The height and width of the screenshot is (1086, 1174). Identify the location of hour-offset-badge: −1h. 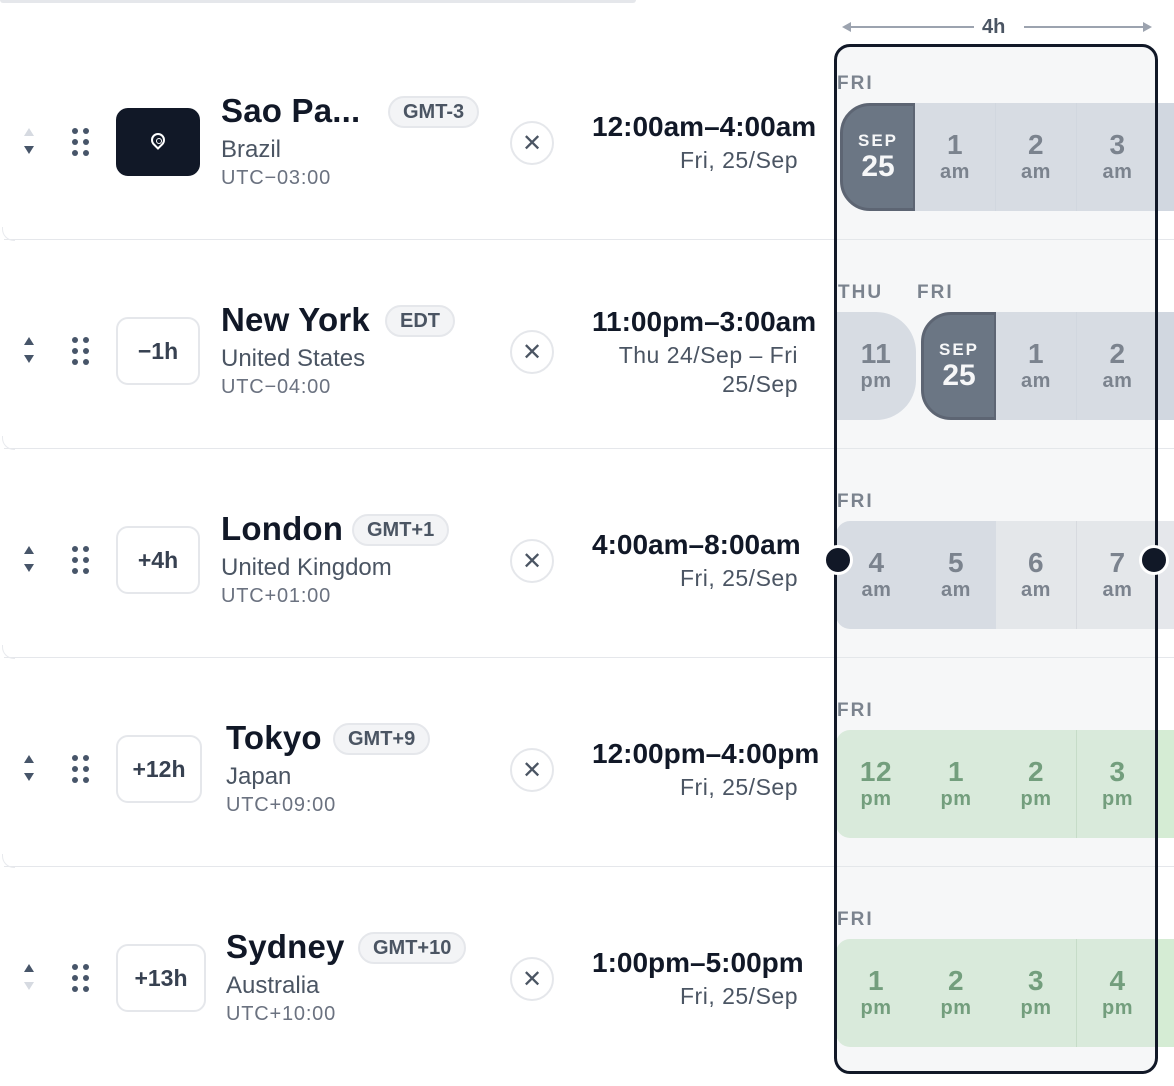
(158, 351).